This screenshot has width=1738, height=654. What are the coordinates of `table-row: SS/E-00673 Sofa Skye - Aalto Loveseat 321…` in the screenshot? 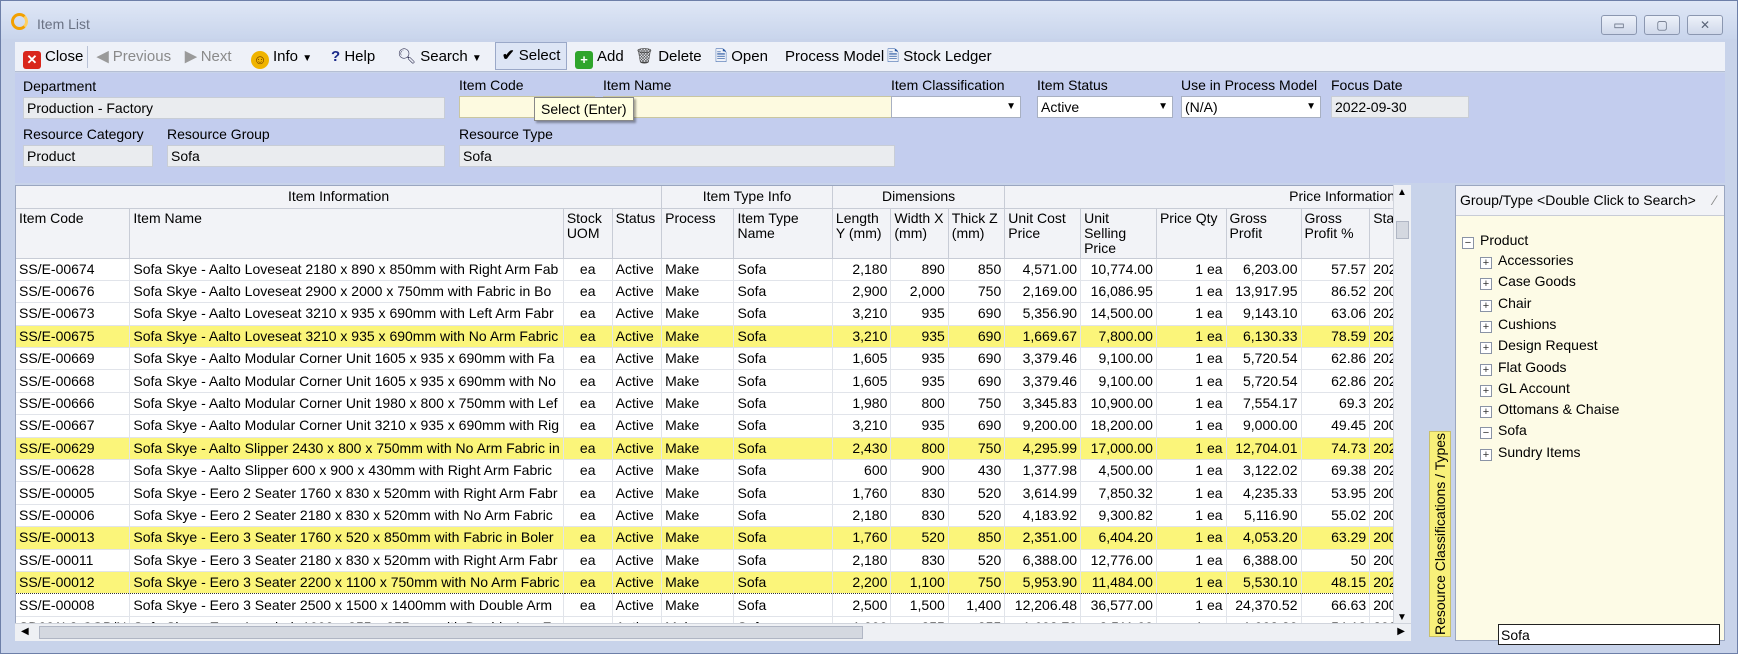 It's located at (713, 314).